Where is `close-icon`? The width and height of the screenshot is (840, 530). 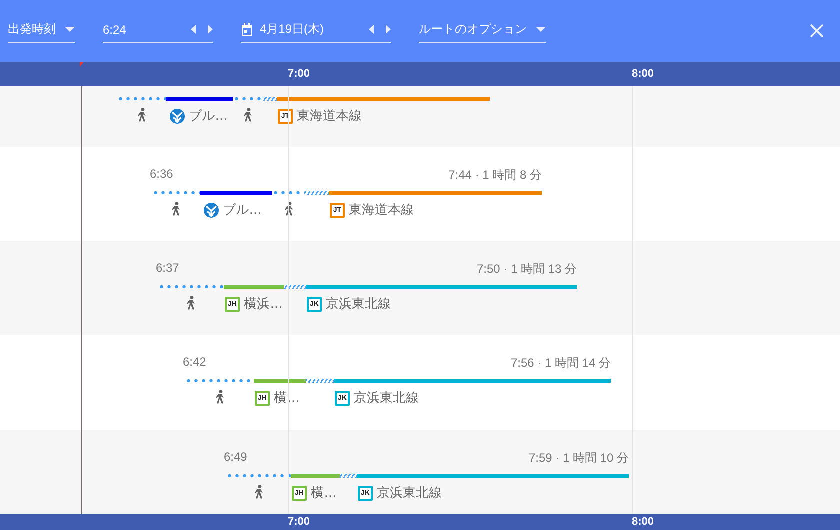 close-icon is located at coordinates (817, 31).